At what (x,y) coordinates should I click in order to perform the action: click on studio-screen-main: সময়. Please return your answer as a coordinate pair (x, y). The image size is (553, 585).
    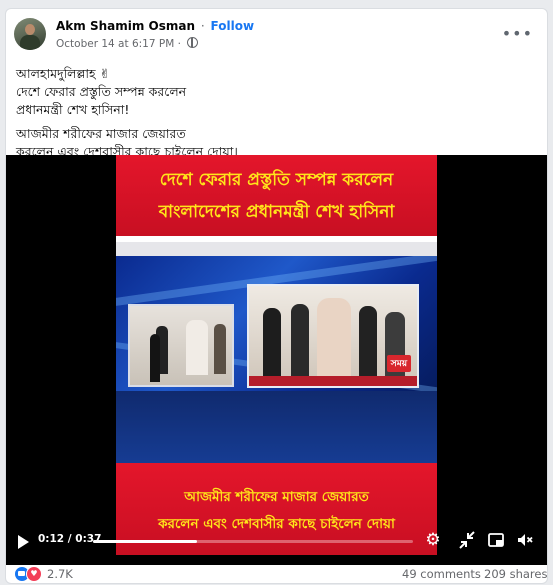
    Looking at the image, I should click on (333, 336).